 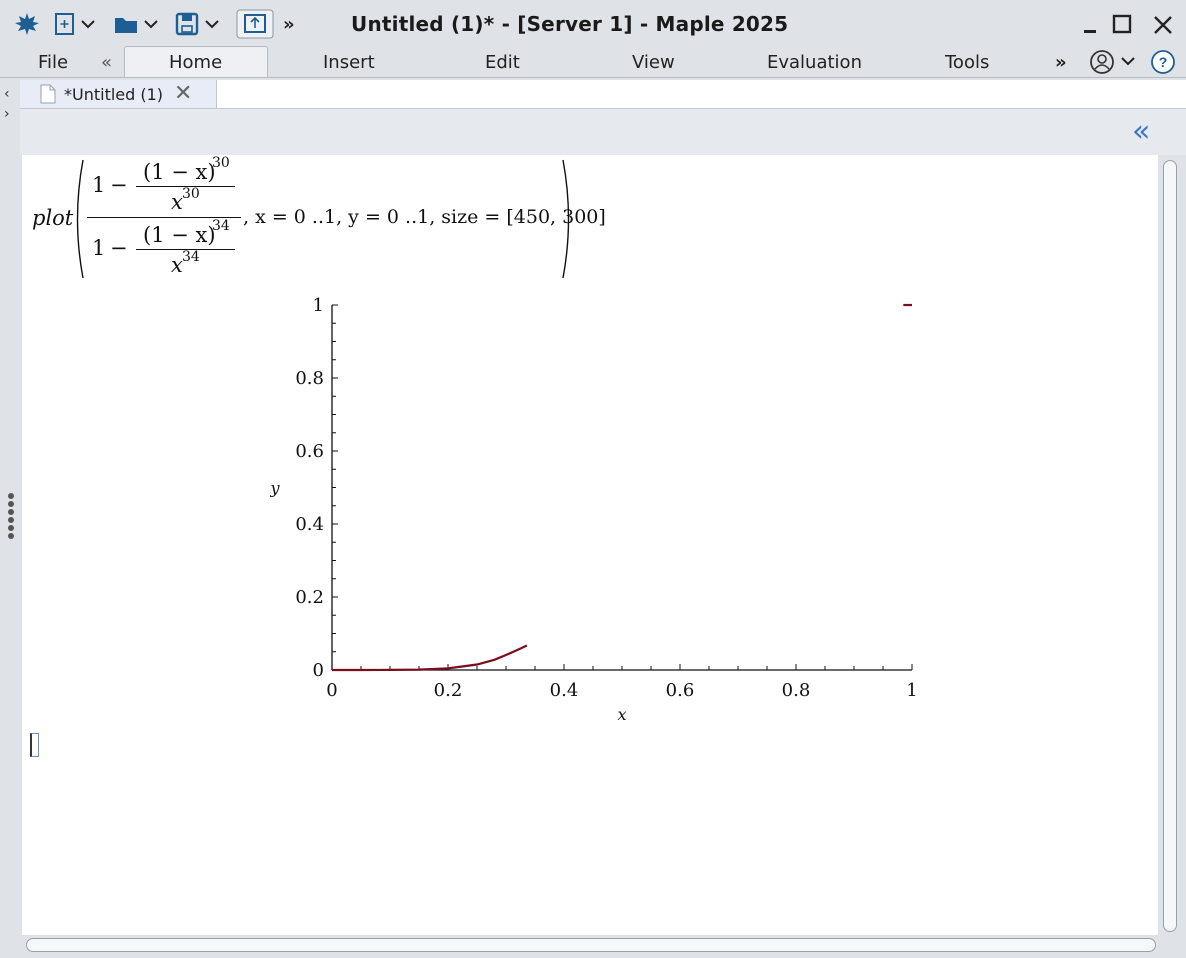 What do you see at coordinates (1090, 22) in the screenshot?
I see `minimize-icon` at bounding box center [1090, 22].